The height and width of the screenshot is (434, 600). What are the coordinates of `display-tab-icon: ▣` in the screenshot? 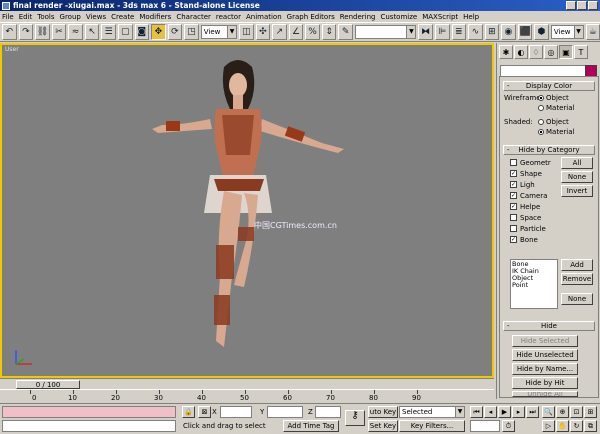 It's located at (566, 52).